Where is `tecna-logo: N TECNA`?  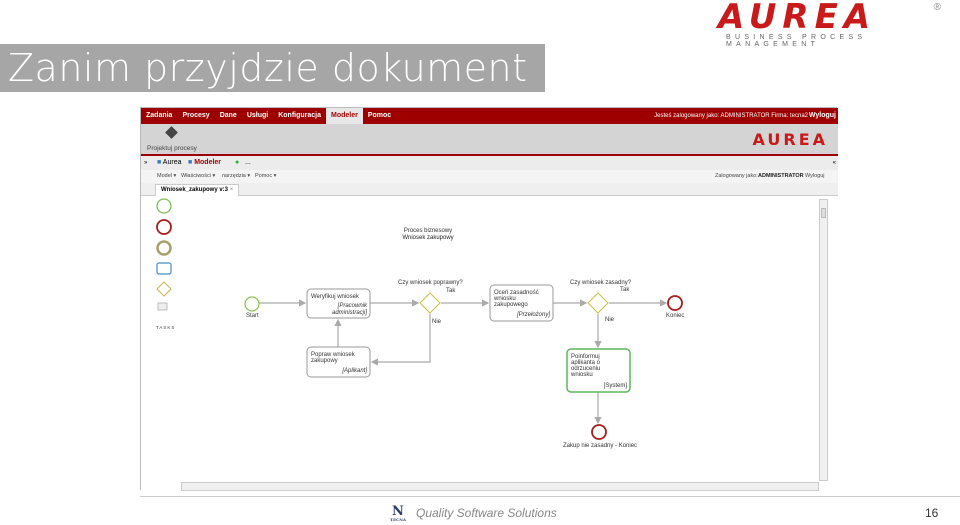
tecna-logo: N TECNA is located at coordinates (398, 513).